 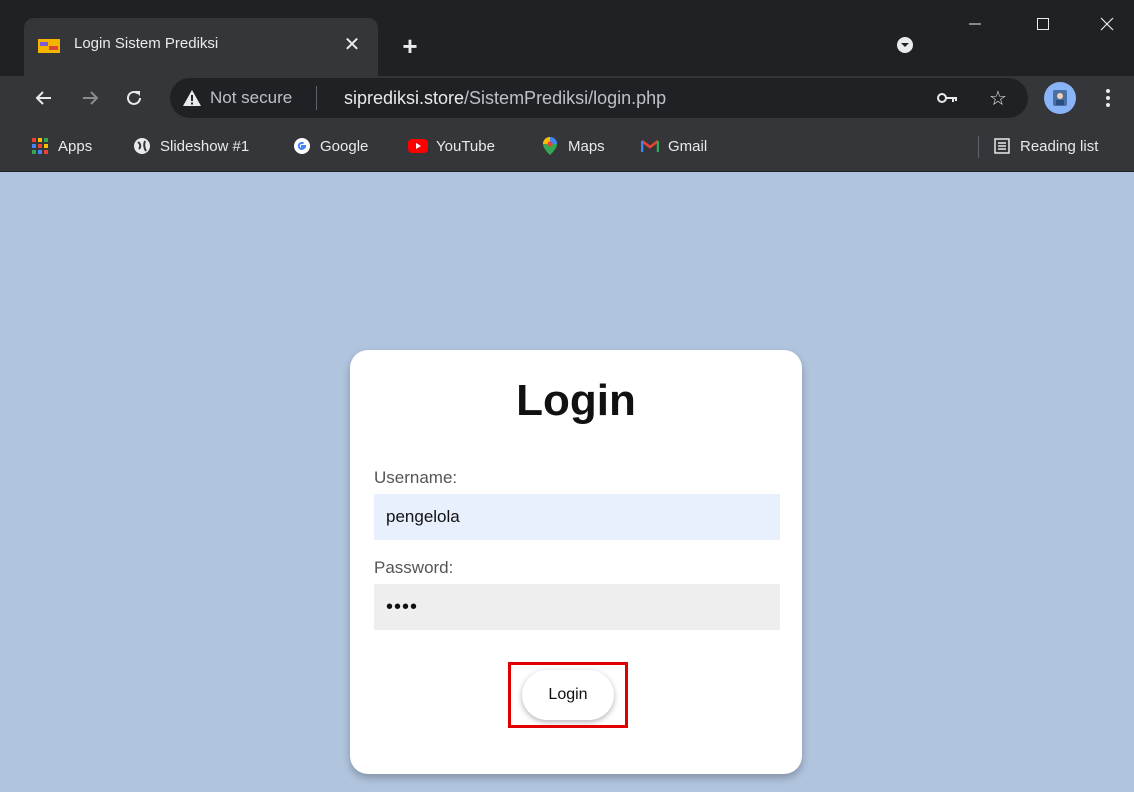 What do you see at coordinates (576, 400) in the screenshot?
I see `page-title: Login` at bounding box center [576, 400].